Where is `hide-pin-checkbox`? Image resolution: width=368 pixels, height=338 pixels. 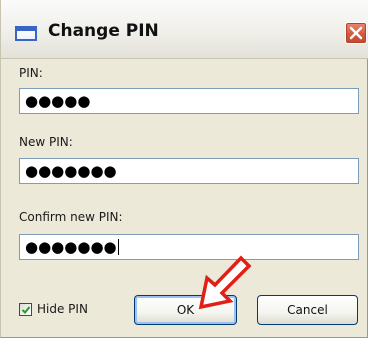 hide-pin-checkbox is located at coordinates (25, 309).